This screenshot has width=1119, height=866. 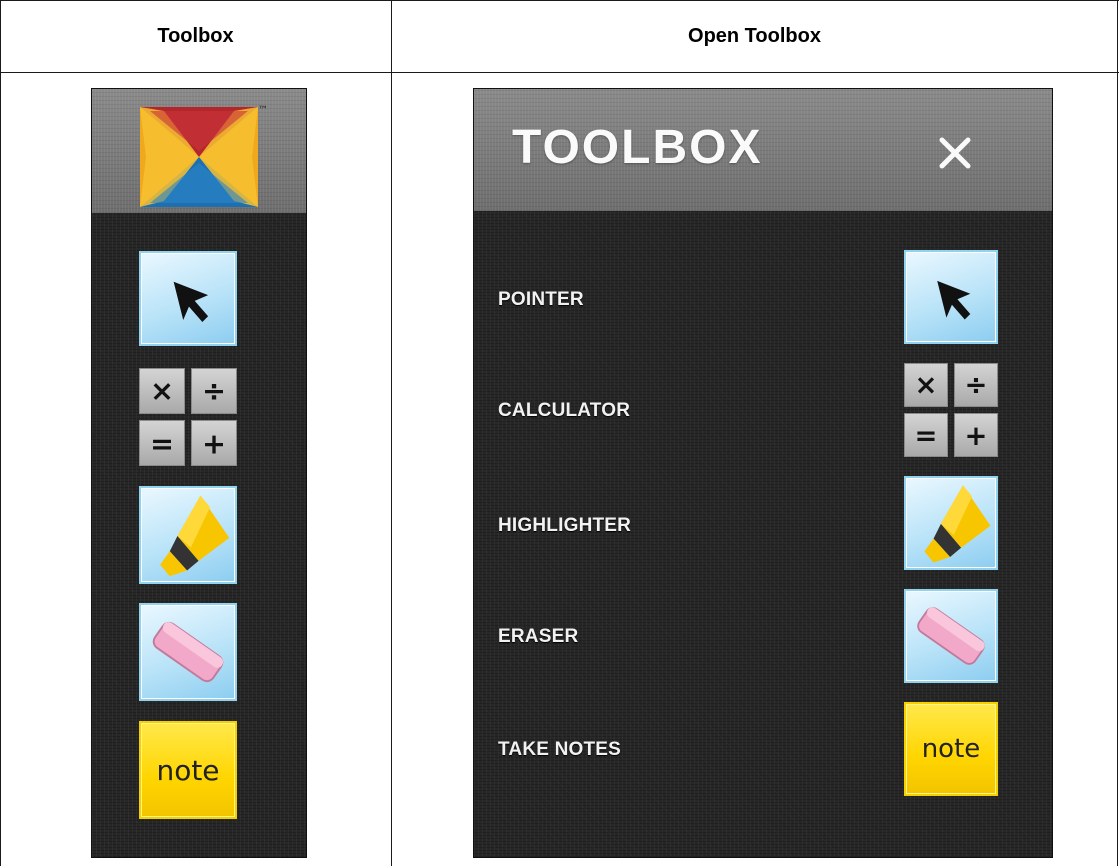 I want to click on trademark-symbol: ™, so click(x=263, y=110).